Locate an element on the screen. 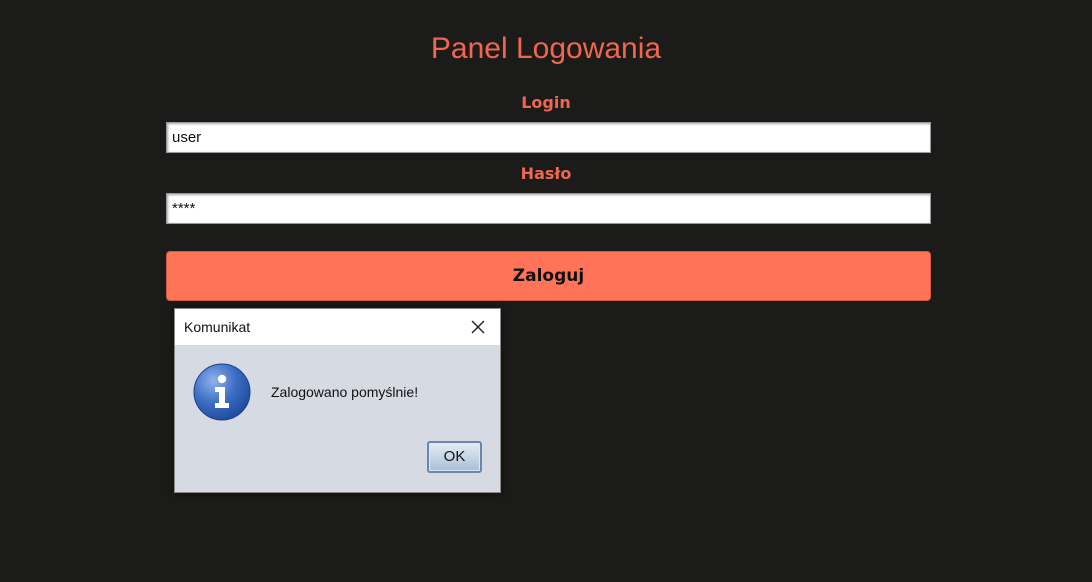 This screenshot has width=1092, height=582. message-dialog: Komunikat Zalogowano pomyślnie! OK is located at coordinates (337, 400).